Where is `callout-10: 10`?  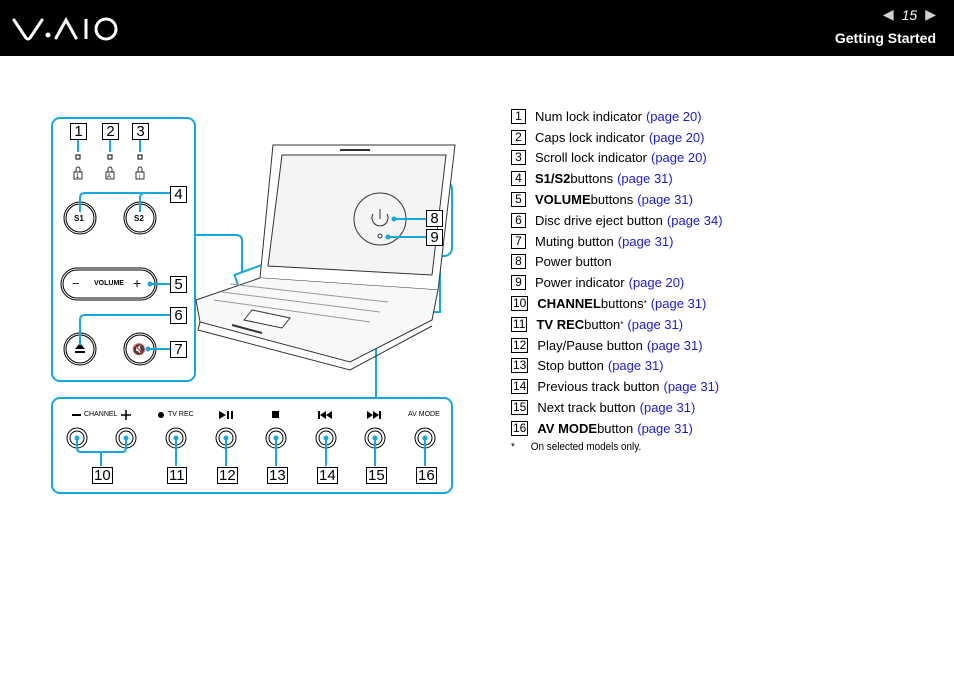 callout-10: 10 is located at coordinates (102, 475).